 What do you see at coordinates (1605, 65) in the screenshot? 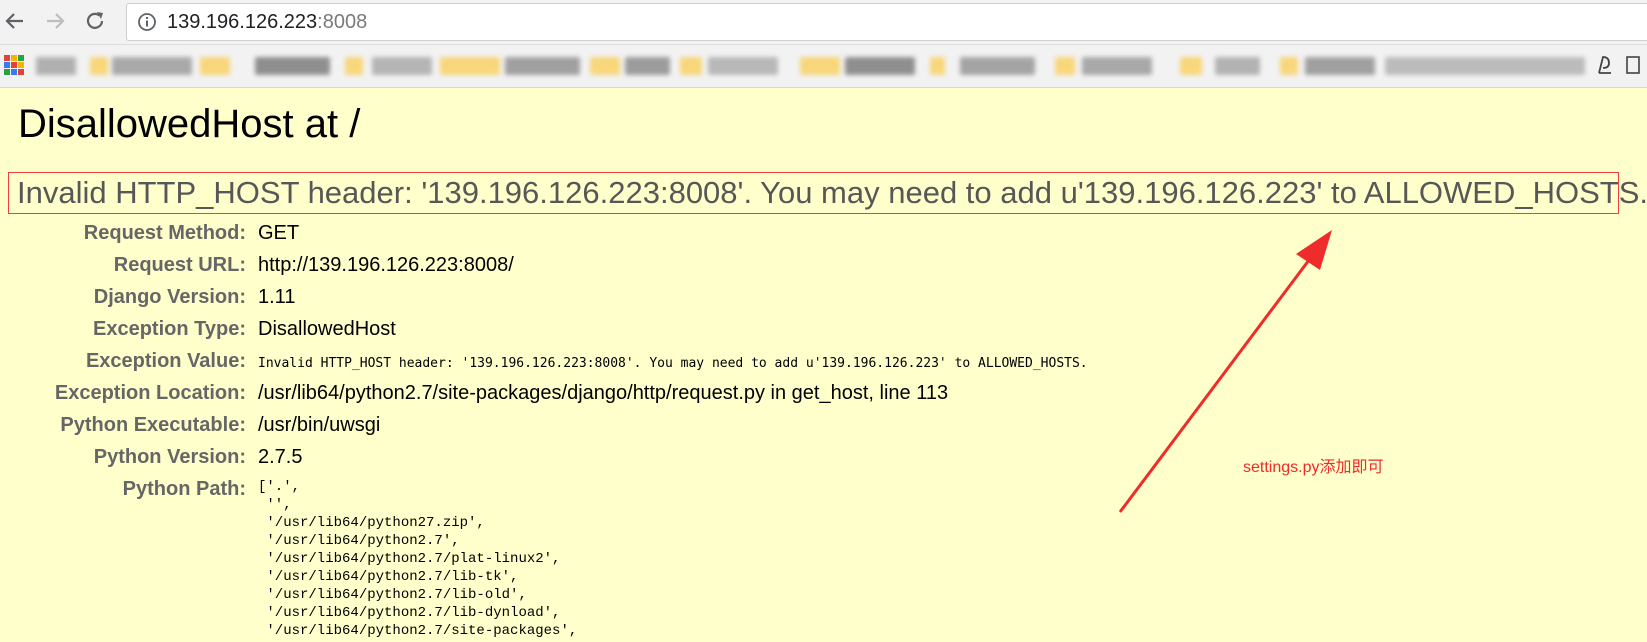
I see `extension-icon` at bounding box center [1605, 65].